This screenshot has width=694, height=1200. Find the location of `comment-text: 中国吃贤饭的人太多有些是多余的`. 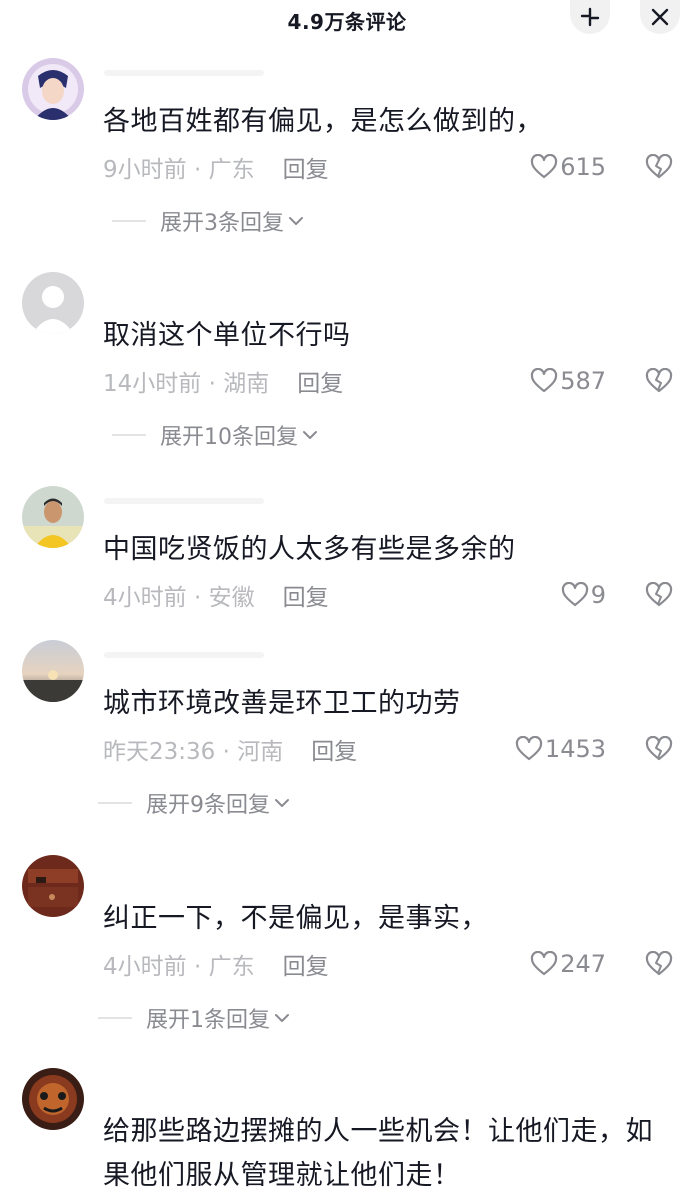

comment-text: 中国吃贤饭的人太多有些是多余的 is located at coordinates (309, 549).